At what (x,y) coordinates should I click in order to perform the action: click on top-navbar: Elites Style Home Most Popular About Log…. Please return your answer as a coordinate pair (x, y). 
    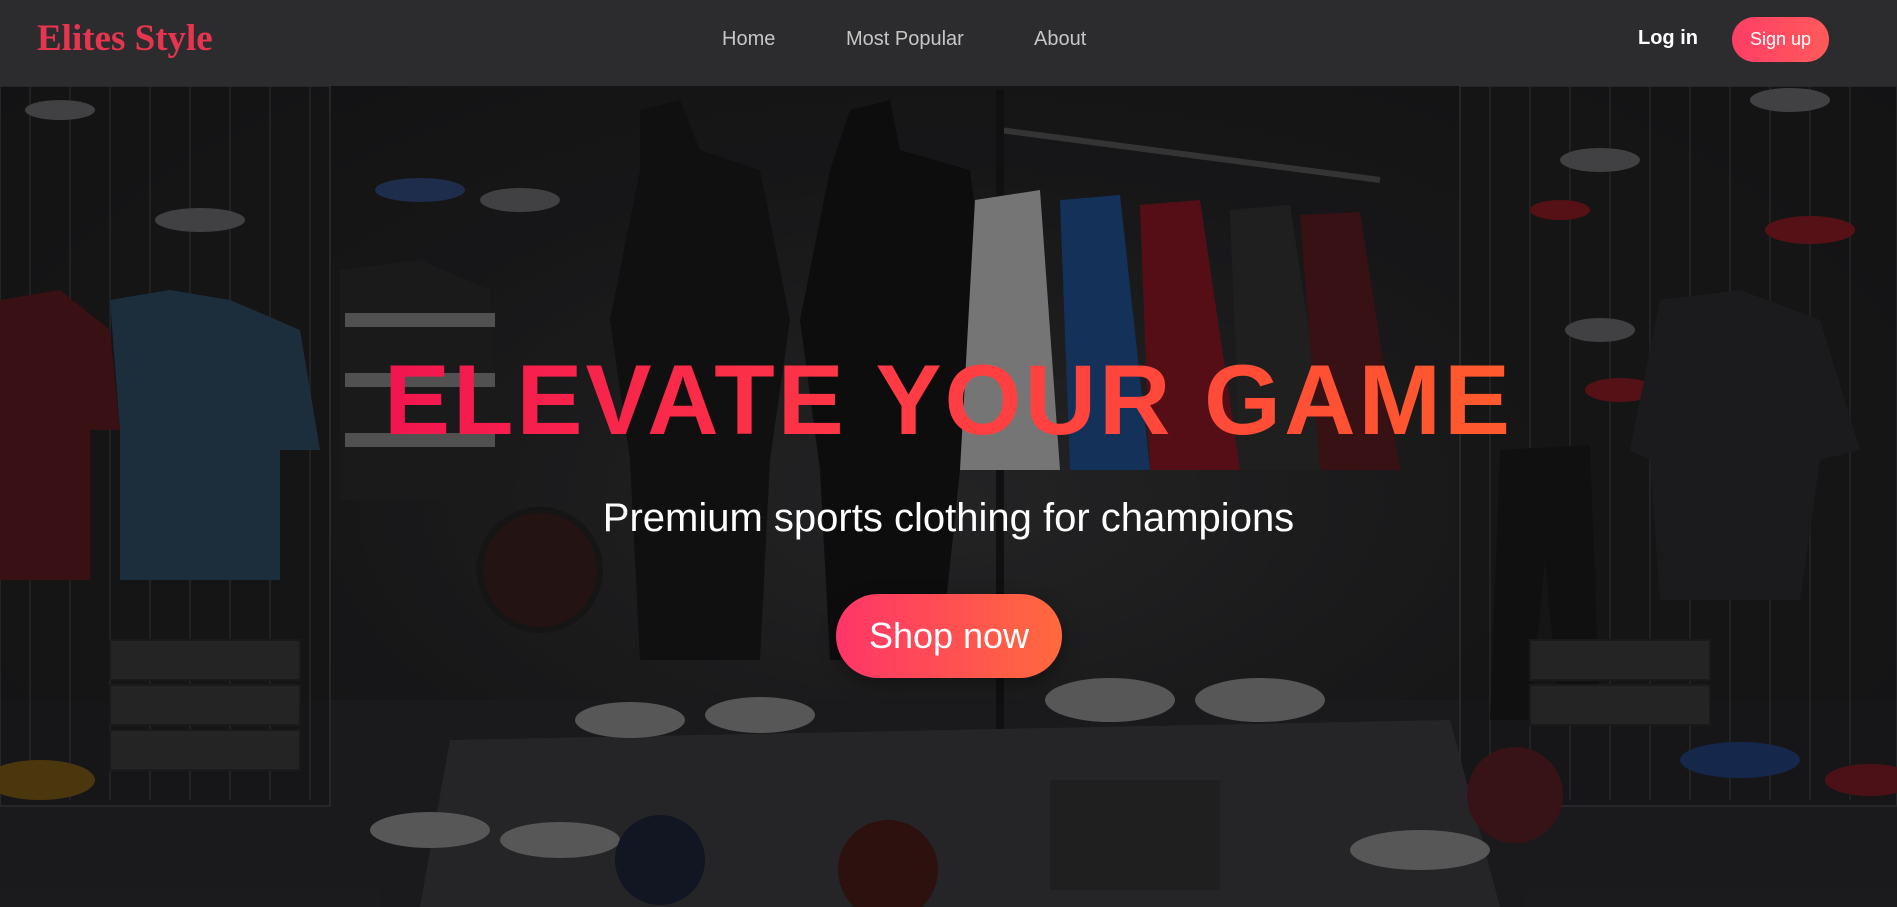
    Looking at the image, I should click on (948, 43).